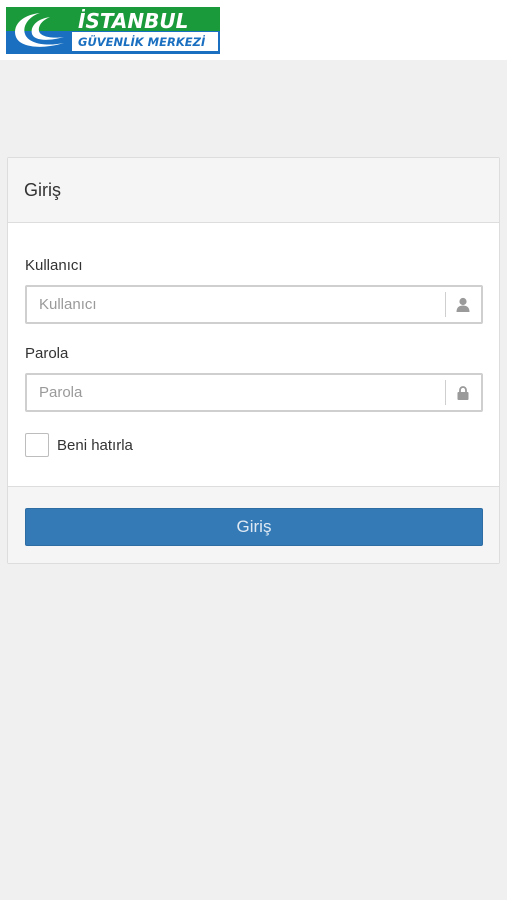  I want to click on remember-me-row: Beni hatırla, so click(79, 445).